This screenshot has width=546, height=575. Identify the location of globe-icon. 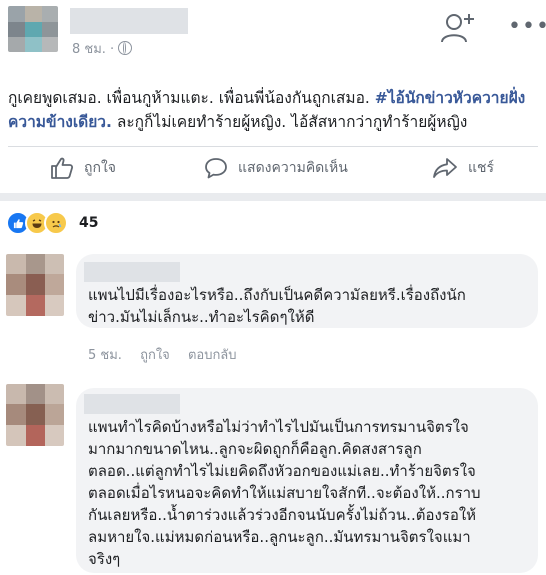
(125, 48).